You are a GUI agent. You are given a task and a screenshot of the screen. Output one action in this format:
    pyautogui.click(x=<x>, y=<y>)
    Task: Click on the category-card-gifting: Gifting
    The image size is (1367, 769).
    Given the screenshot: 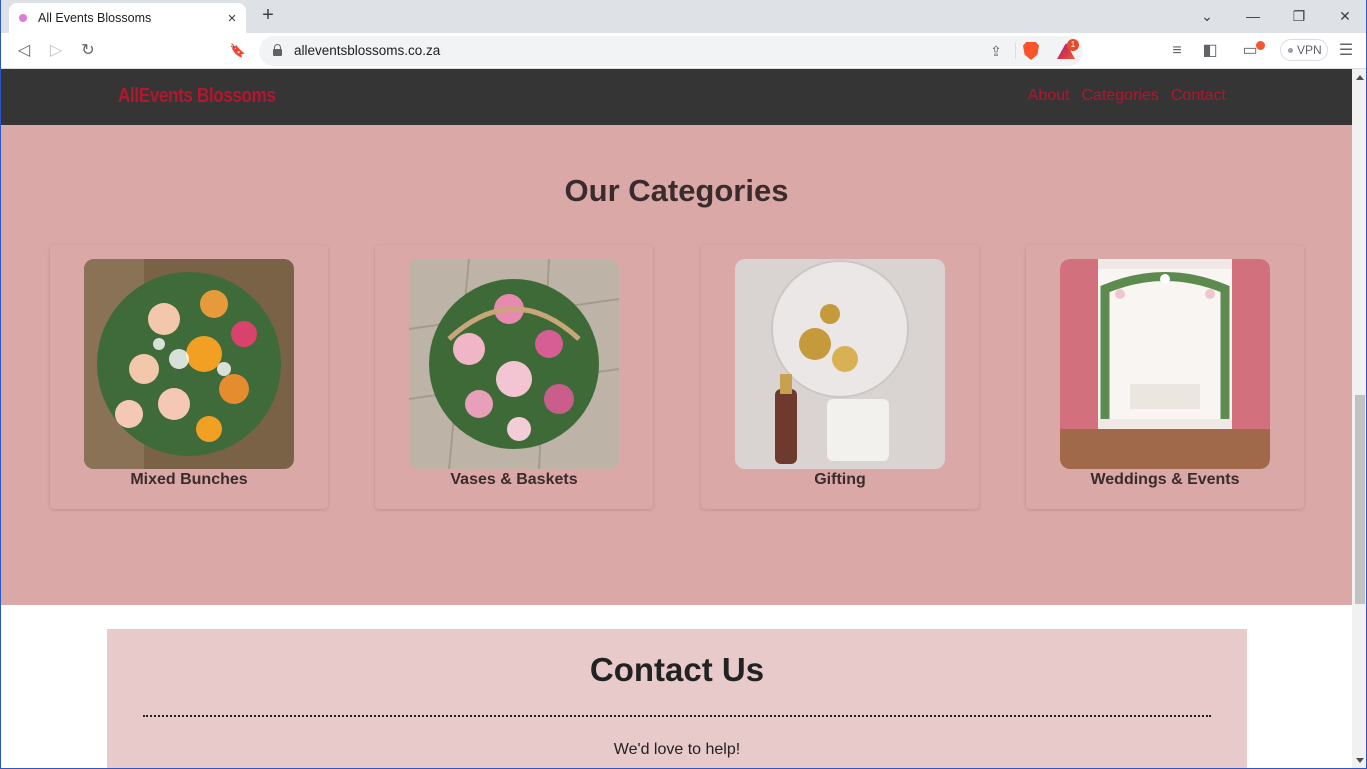 What is the action you would take?
    pyautogui.click(x=840, y=377)
    